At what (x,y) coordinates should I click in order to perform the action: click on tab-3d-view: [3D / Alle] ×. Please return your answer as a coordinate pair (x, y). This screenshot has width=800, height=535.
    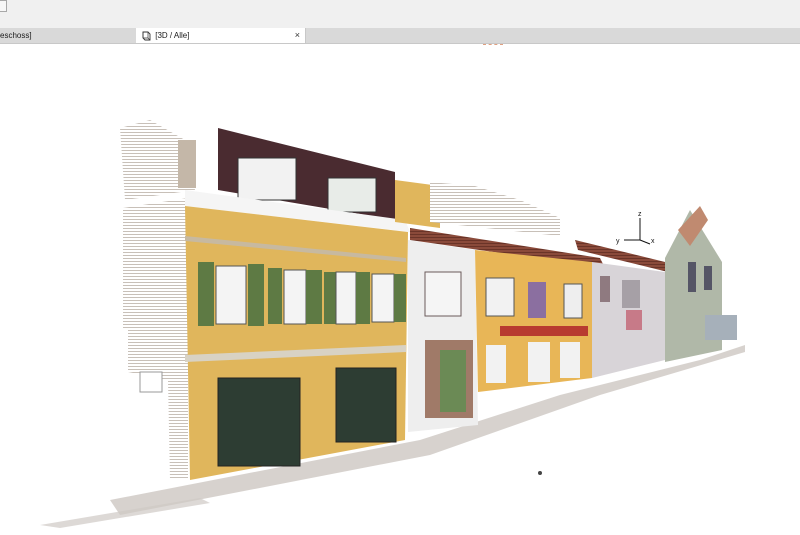
    Looking at the image, I should click on (221, 35).